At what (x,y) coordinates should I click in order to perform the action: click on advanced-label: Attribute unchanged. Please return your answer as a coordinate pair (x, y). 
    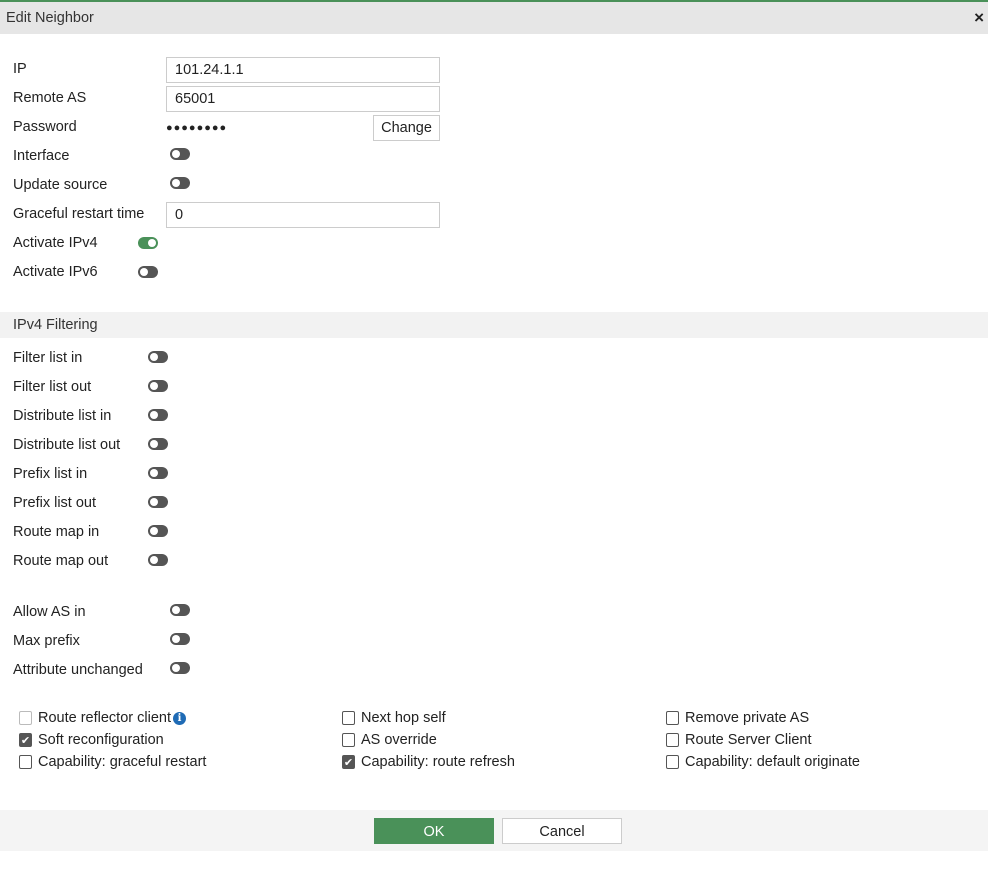
    Looking at the image, I should click on (78, 670).